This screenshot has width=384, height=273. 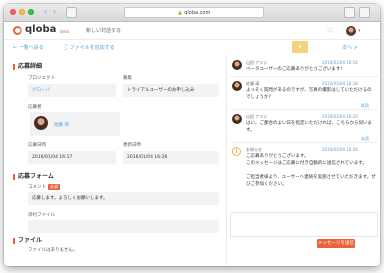 What do you see at coordinates (123, 198) in the screenshot?
I see `comment-value: 応募します。よろしくお願いします。` at bounding box center [123, 198].